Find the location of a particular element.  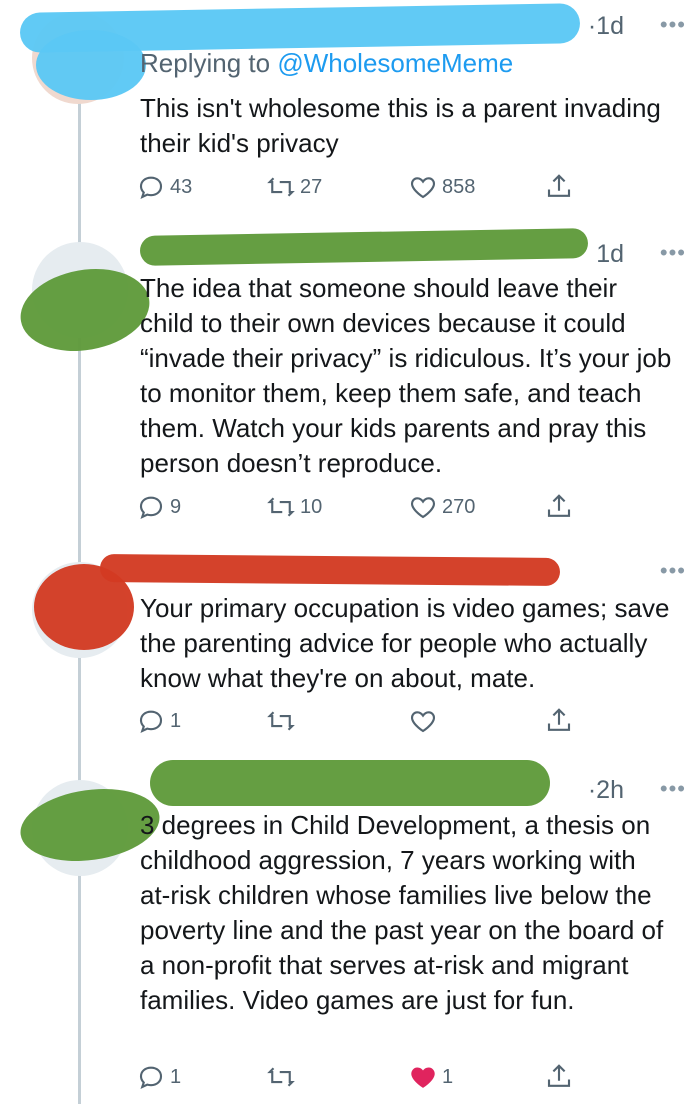

tweet-time: 1d is located at coordinates (610, 254).